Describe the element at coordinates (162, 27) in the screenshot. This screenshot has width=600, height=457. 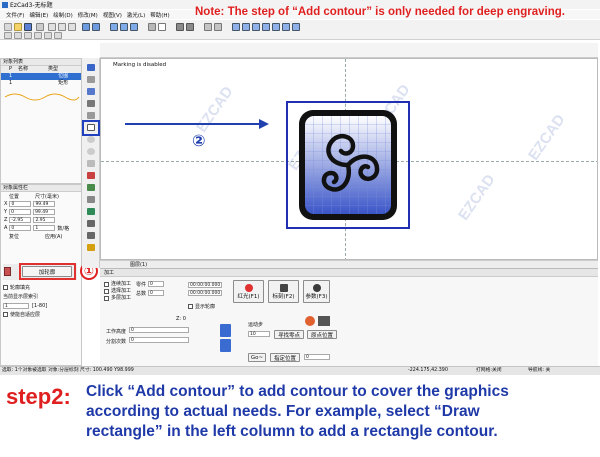
I see `add-icon` at that location.